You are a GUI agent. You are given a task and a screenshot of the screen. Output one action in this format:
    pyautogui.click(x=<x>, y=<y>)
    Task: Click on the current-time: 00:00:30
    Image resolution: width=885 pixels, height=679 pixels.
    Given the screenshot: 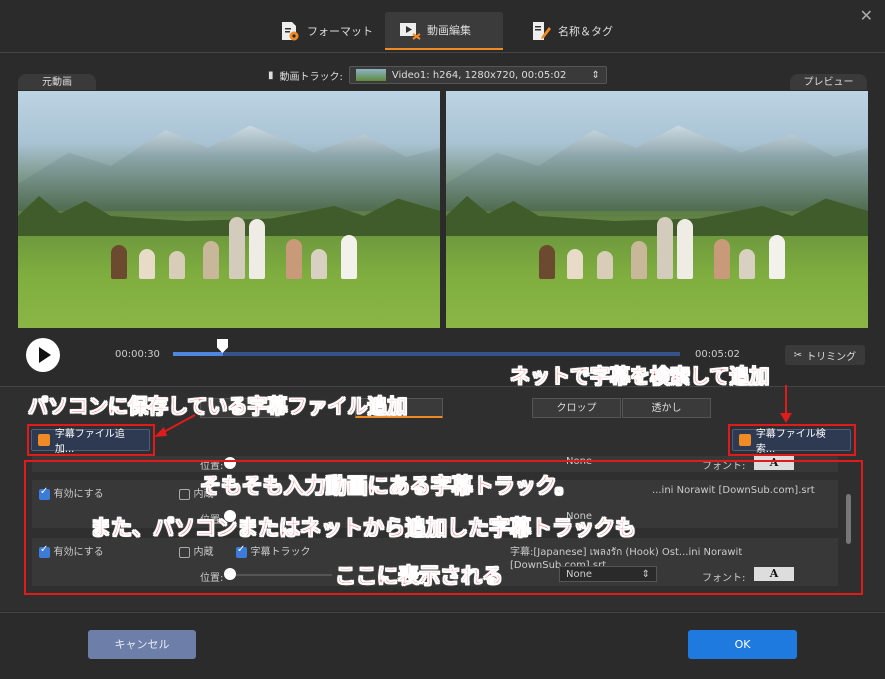 What is the action you would take?
    pyautogui.click(x=137, y=354)
    